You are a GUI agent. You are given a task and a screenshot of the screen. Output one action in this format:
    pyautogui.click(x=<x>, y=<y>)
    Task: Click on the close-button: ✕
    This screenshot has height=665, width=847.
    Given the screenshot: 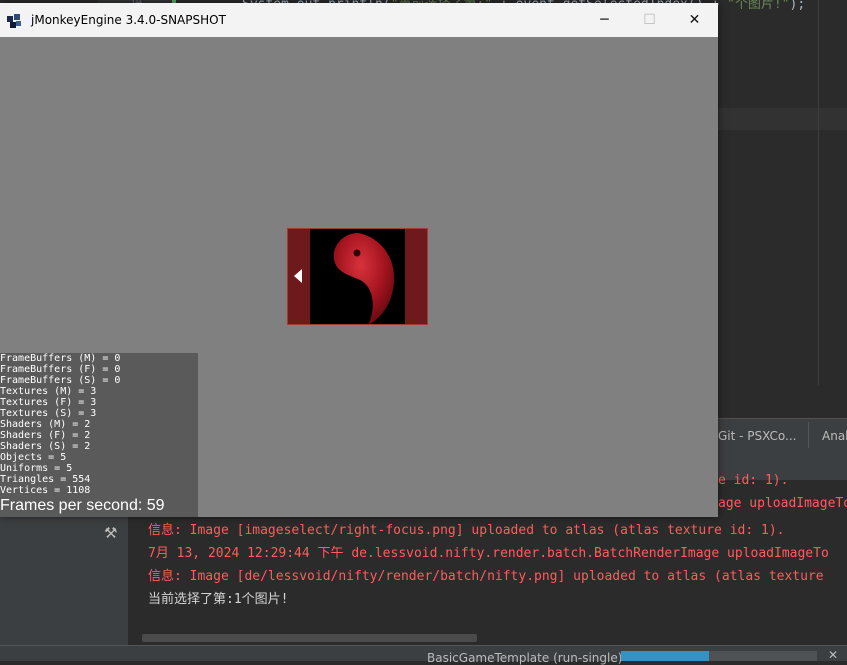 What is the action you would take?
    pyautogui.click(x=694, y=20)
    